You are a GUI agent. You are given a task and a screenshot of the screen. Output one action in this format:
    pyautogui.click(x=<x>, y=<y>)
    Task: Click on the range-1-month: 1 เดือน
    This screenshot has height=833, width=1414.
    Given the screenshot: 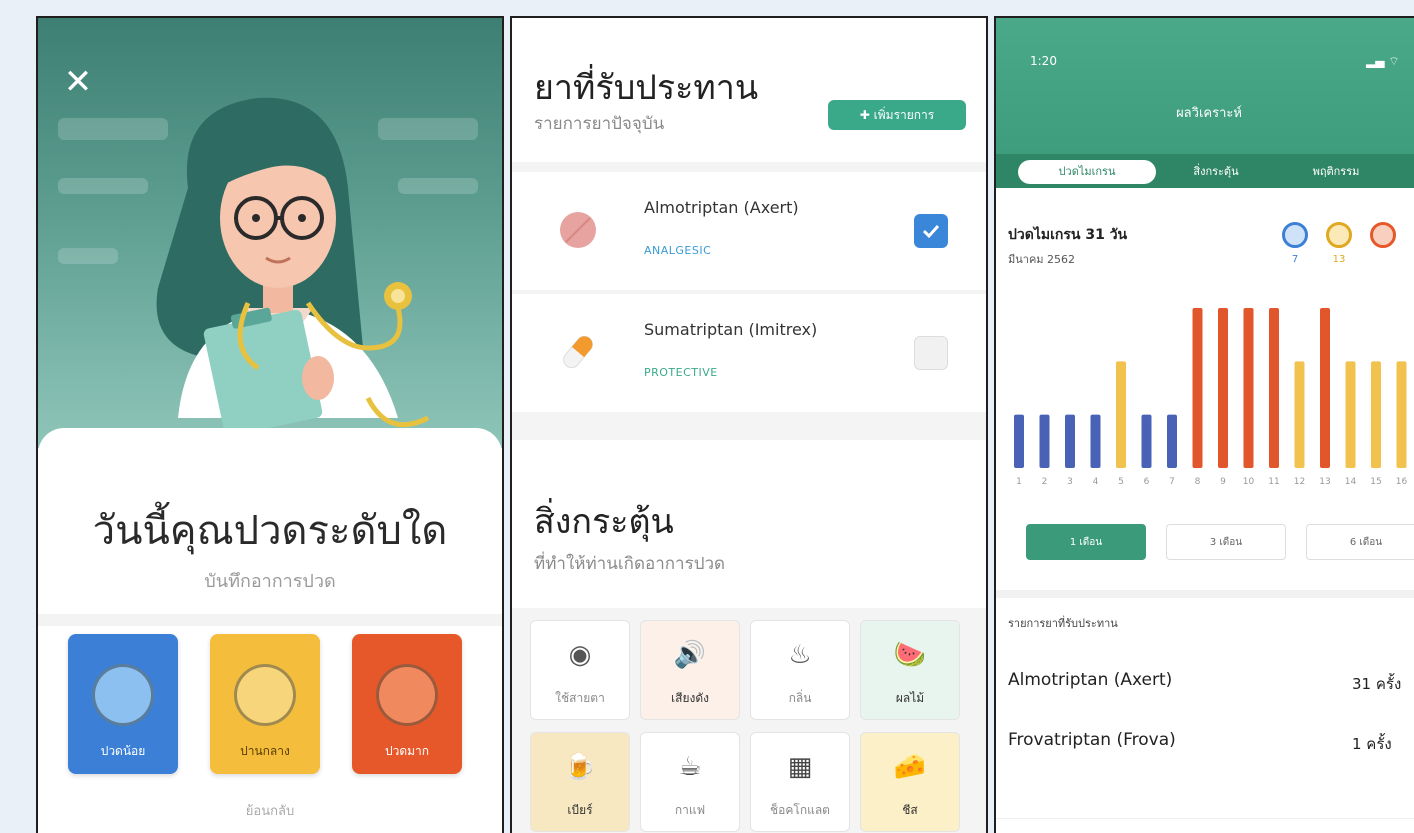 What is the action you would take?
    pyautogui.click(x=1086, y=542)
    